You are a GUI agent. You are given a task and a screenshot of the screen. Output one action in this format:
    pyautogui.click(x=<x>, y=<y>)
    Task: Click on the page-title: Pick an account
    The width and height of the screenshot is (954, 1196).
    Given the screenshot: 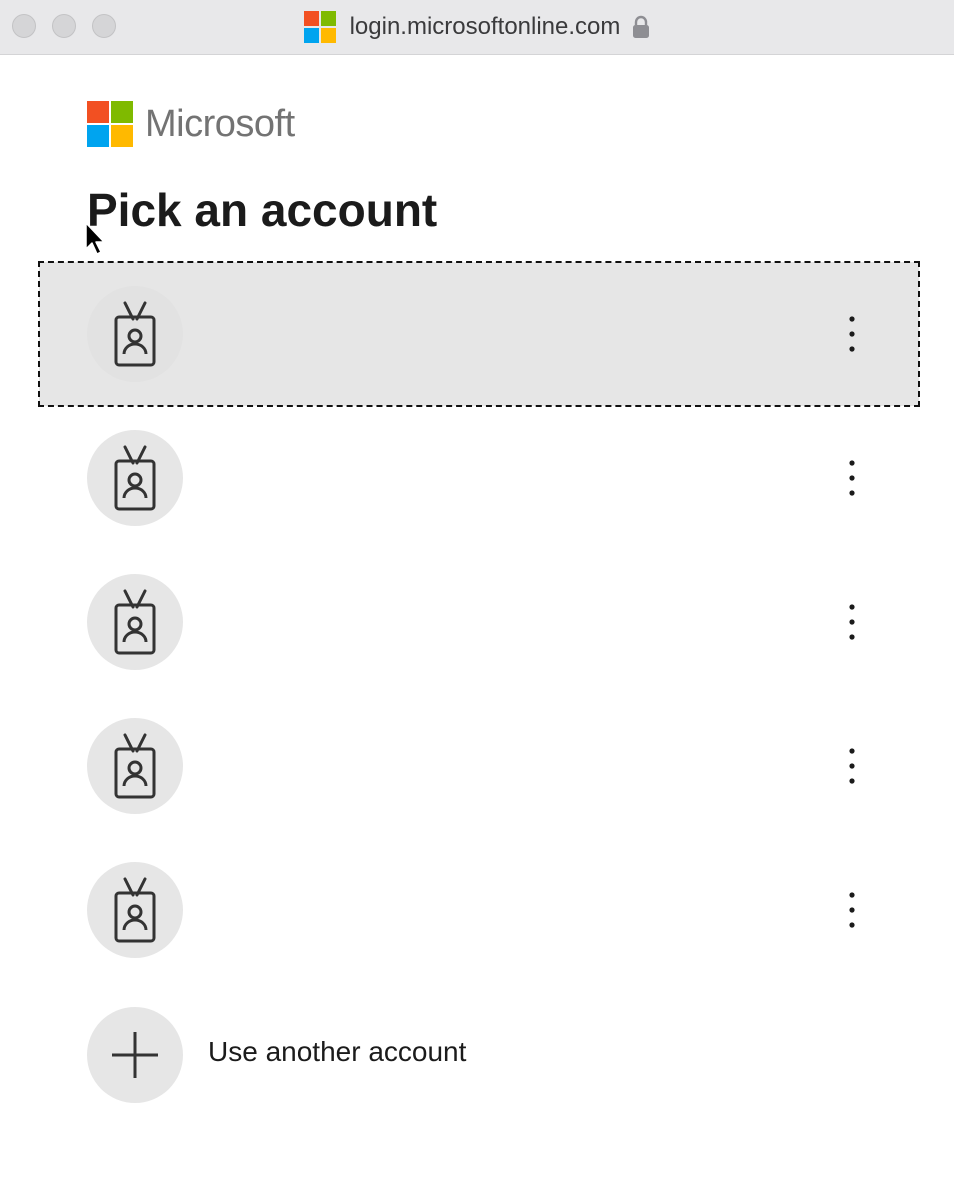 What is the action you would take?
    pyautogui.click(x=262, y=210)
    